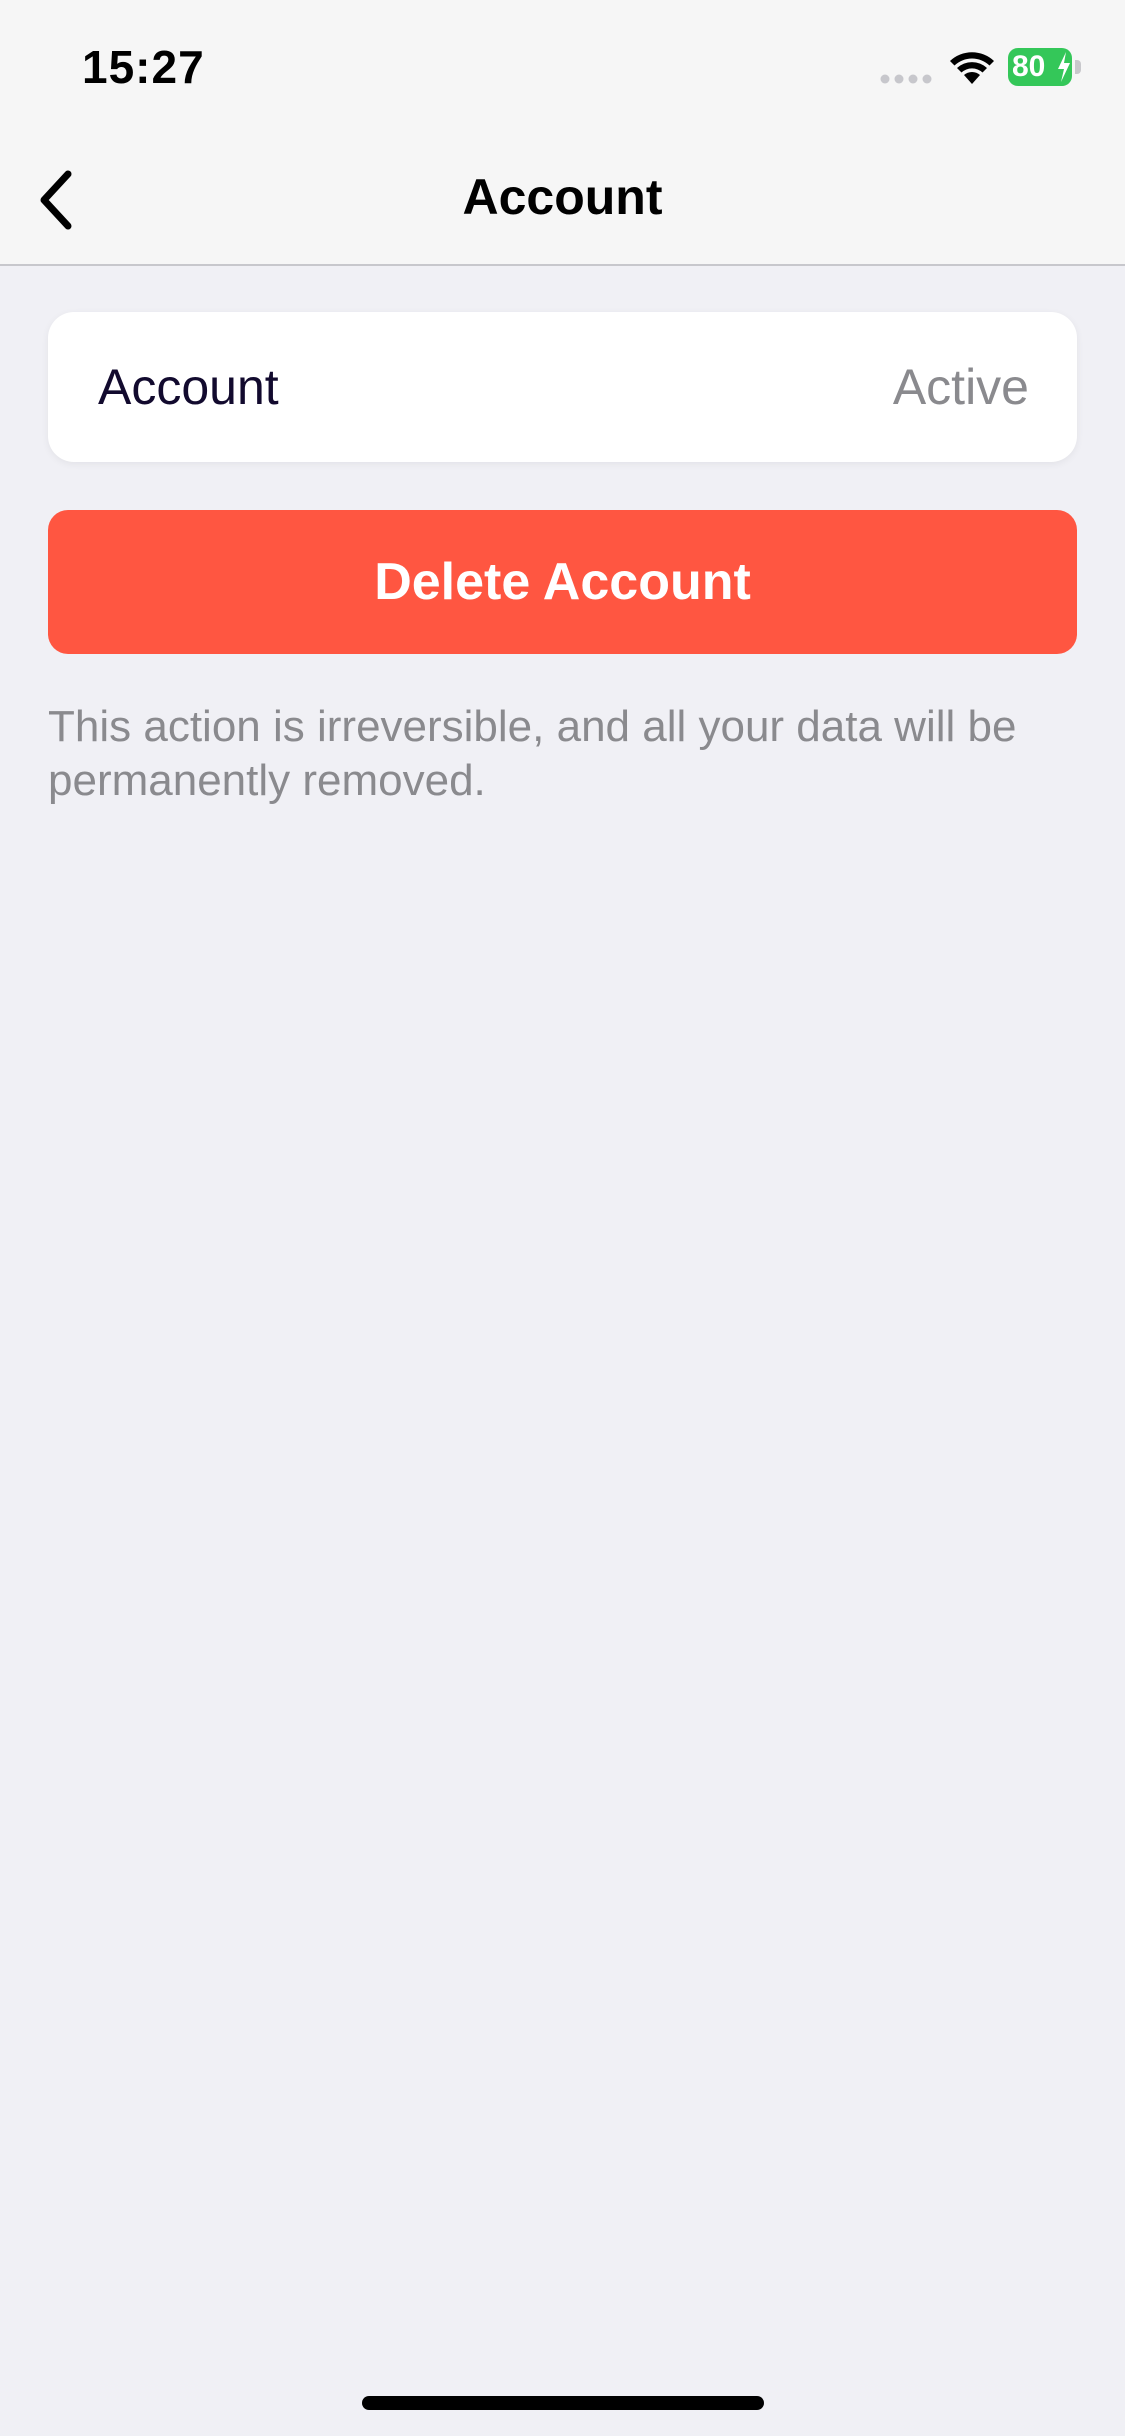  What do you see at coordinates (960, 387) in the screenshot?
I see `account-status-value: Active` at bounding box center [960, 387].